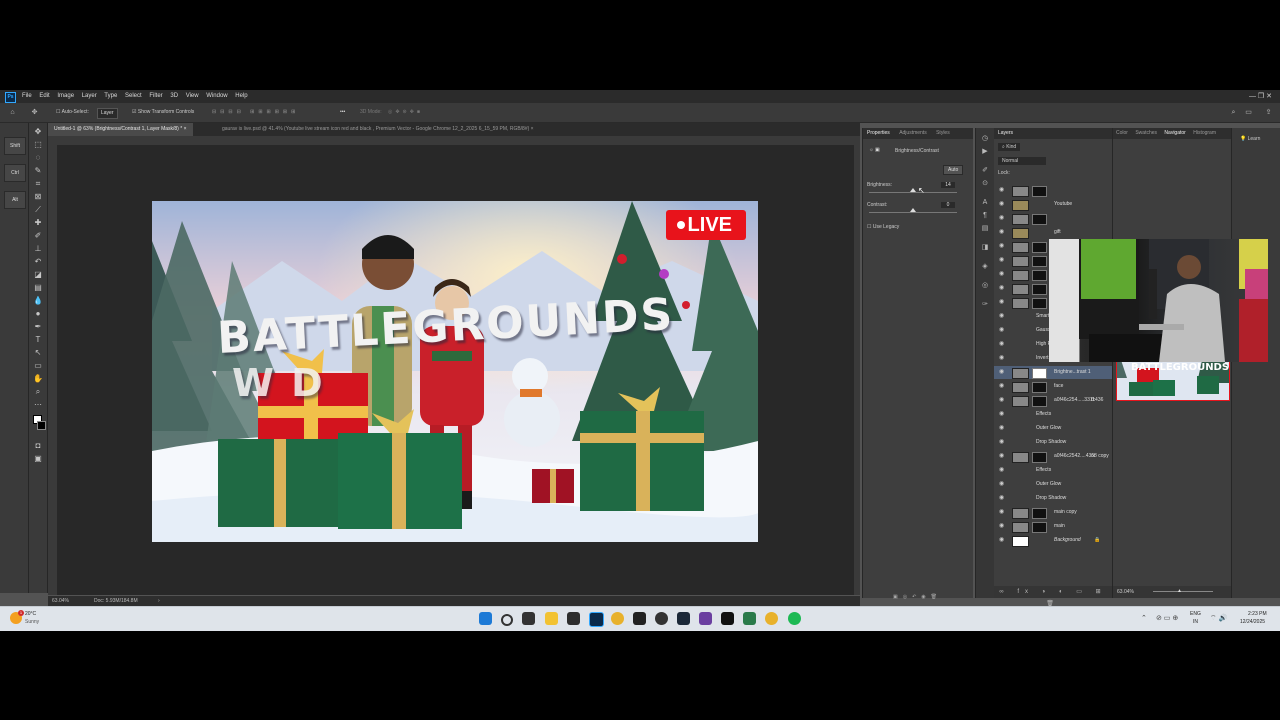 This screenshot has height=720, width=1280. Describe the element at coordinates (133, 96) in the screenshot. I see `menu-select: Select` at that location.